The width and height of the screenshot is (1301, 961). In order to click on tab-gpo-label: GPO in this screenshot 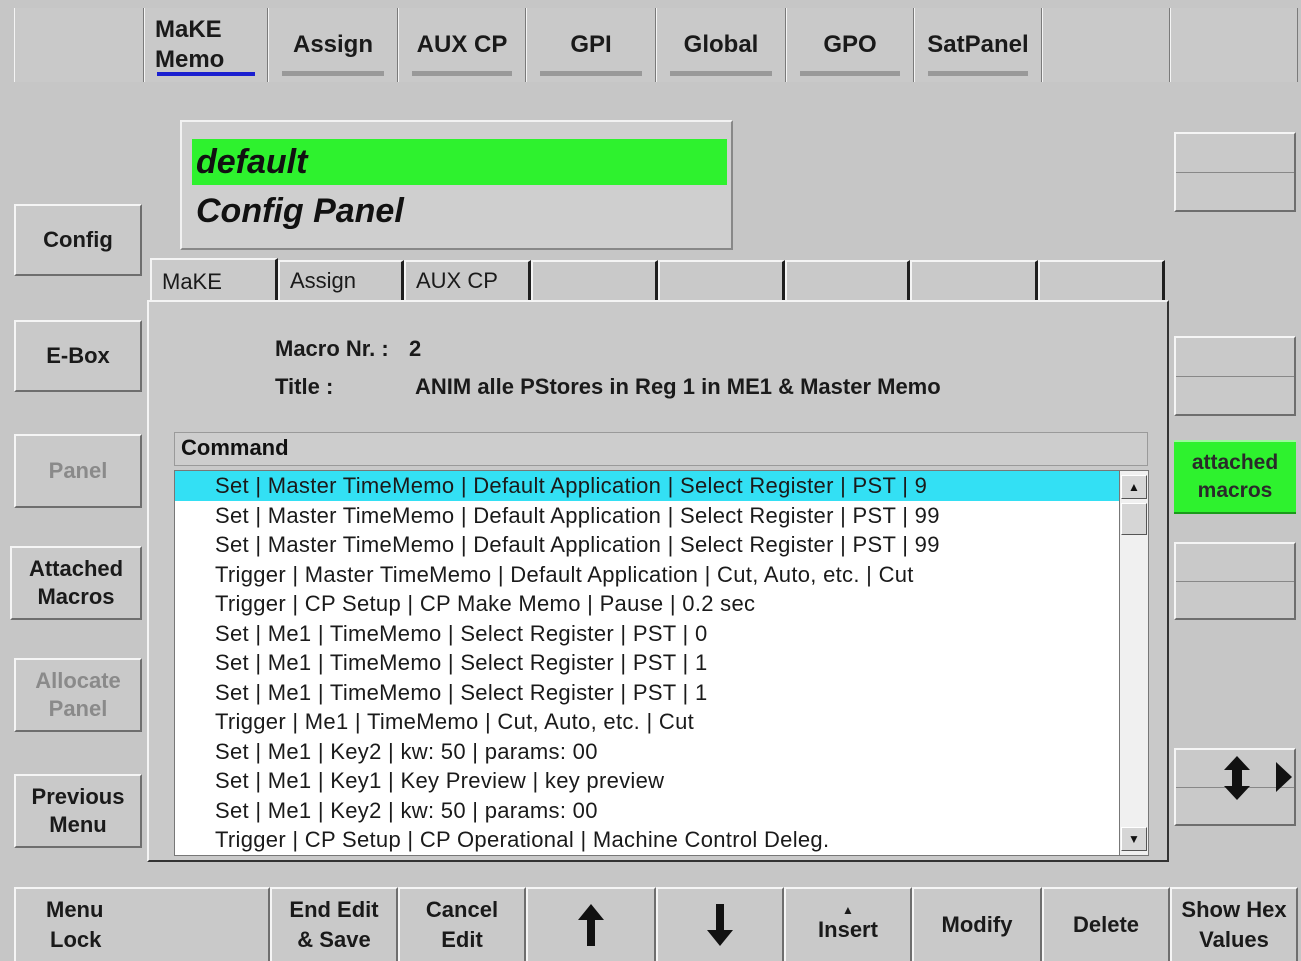, I will do `click(850, 44)`.